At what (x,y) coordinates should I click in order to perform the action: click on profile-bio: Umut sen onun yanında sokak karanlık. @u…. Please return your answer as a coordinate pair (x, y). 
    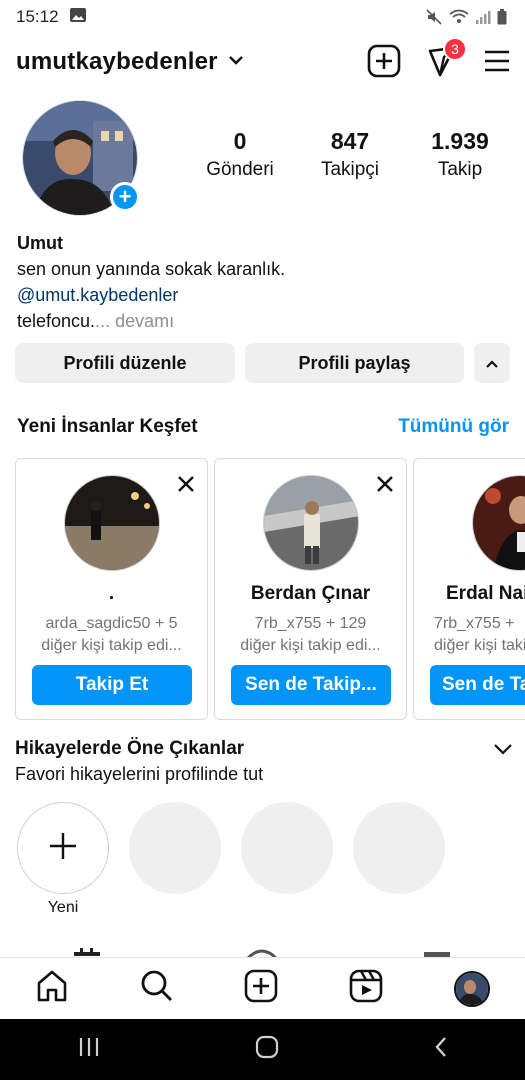
    Looking at the image, I should click on (151, 282).